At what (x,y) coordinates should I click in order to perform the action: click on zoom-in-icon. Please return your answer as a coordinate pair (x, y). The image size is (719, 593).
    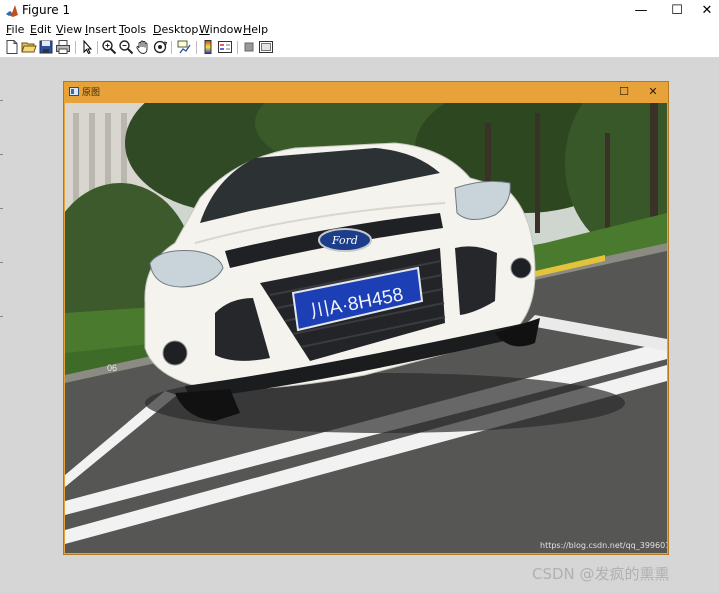
    Looking at the image, I should click on (109, 47).